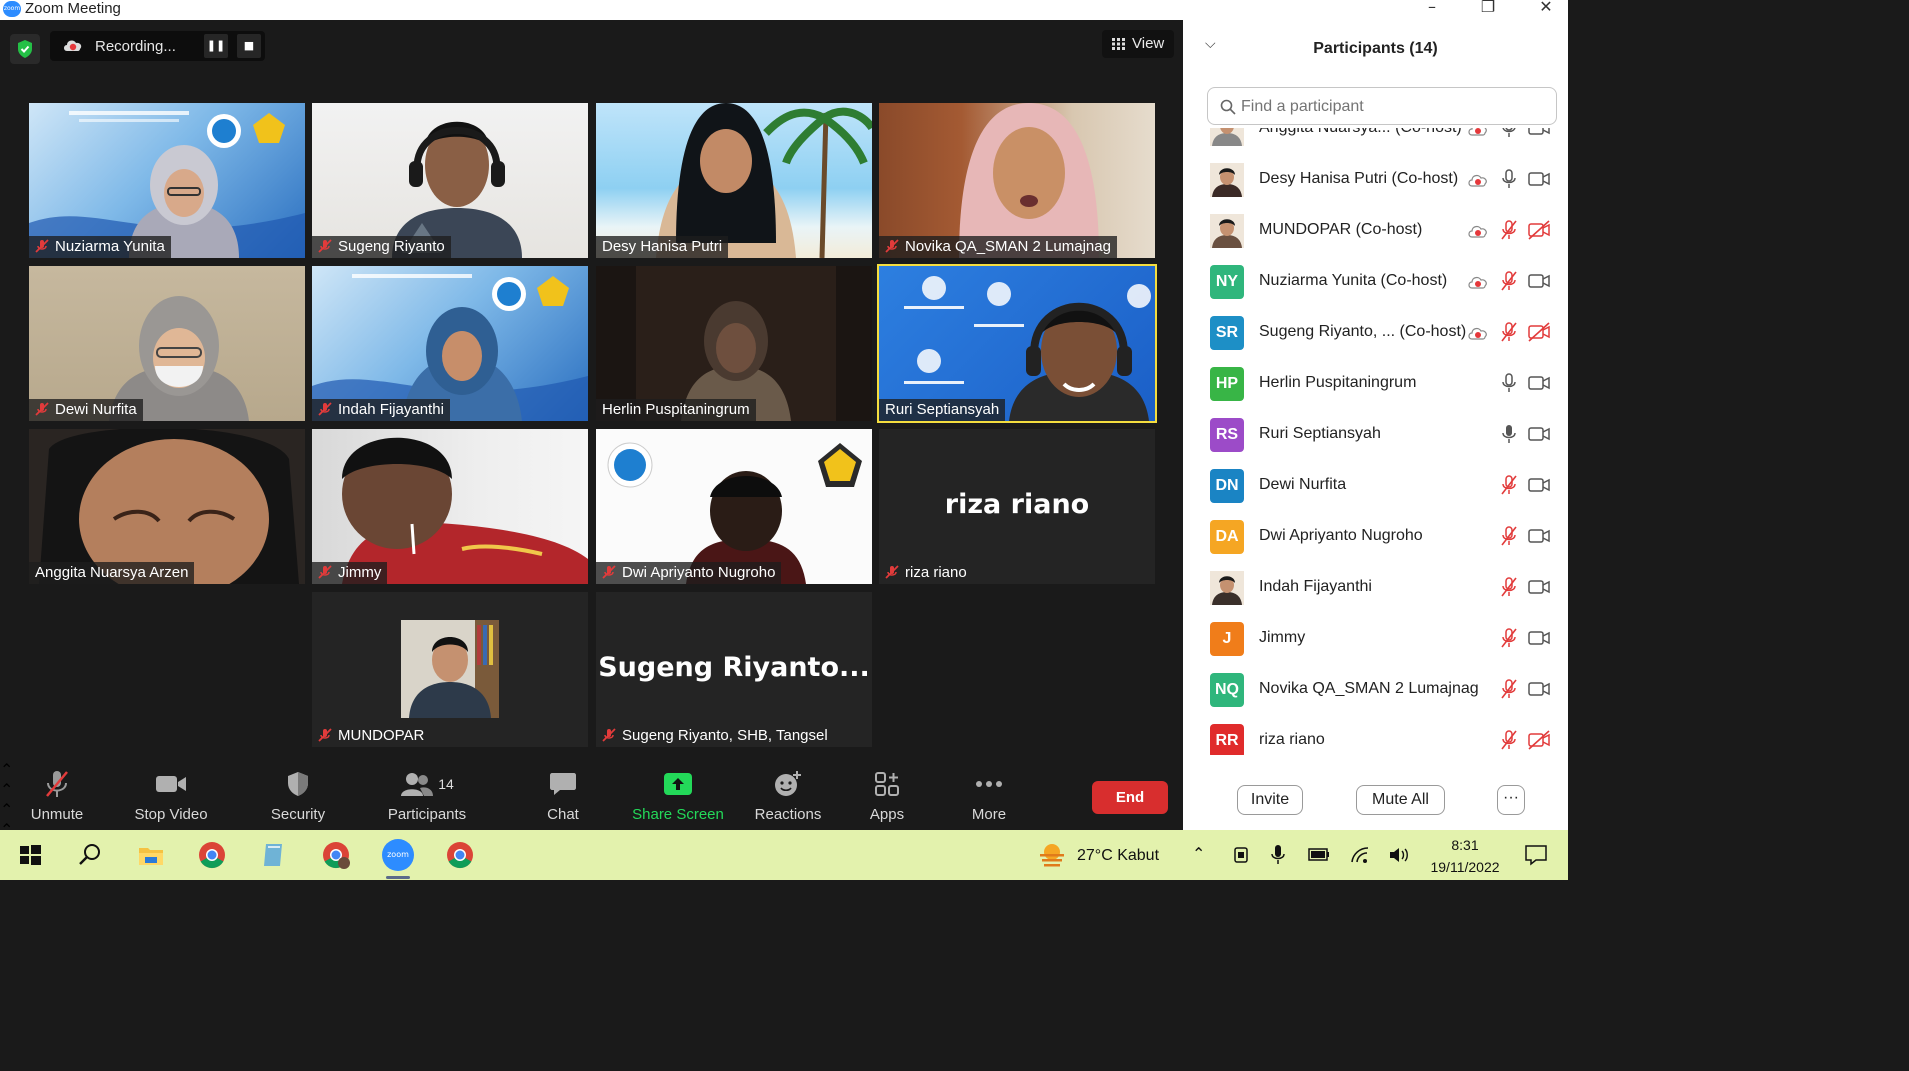 This screenshot has width=1909, height=1071. What do you see at coordinates (1432, 10) in the screenshot?
I see `minimize-button: –` at bounding box center [1432, 10].